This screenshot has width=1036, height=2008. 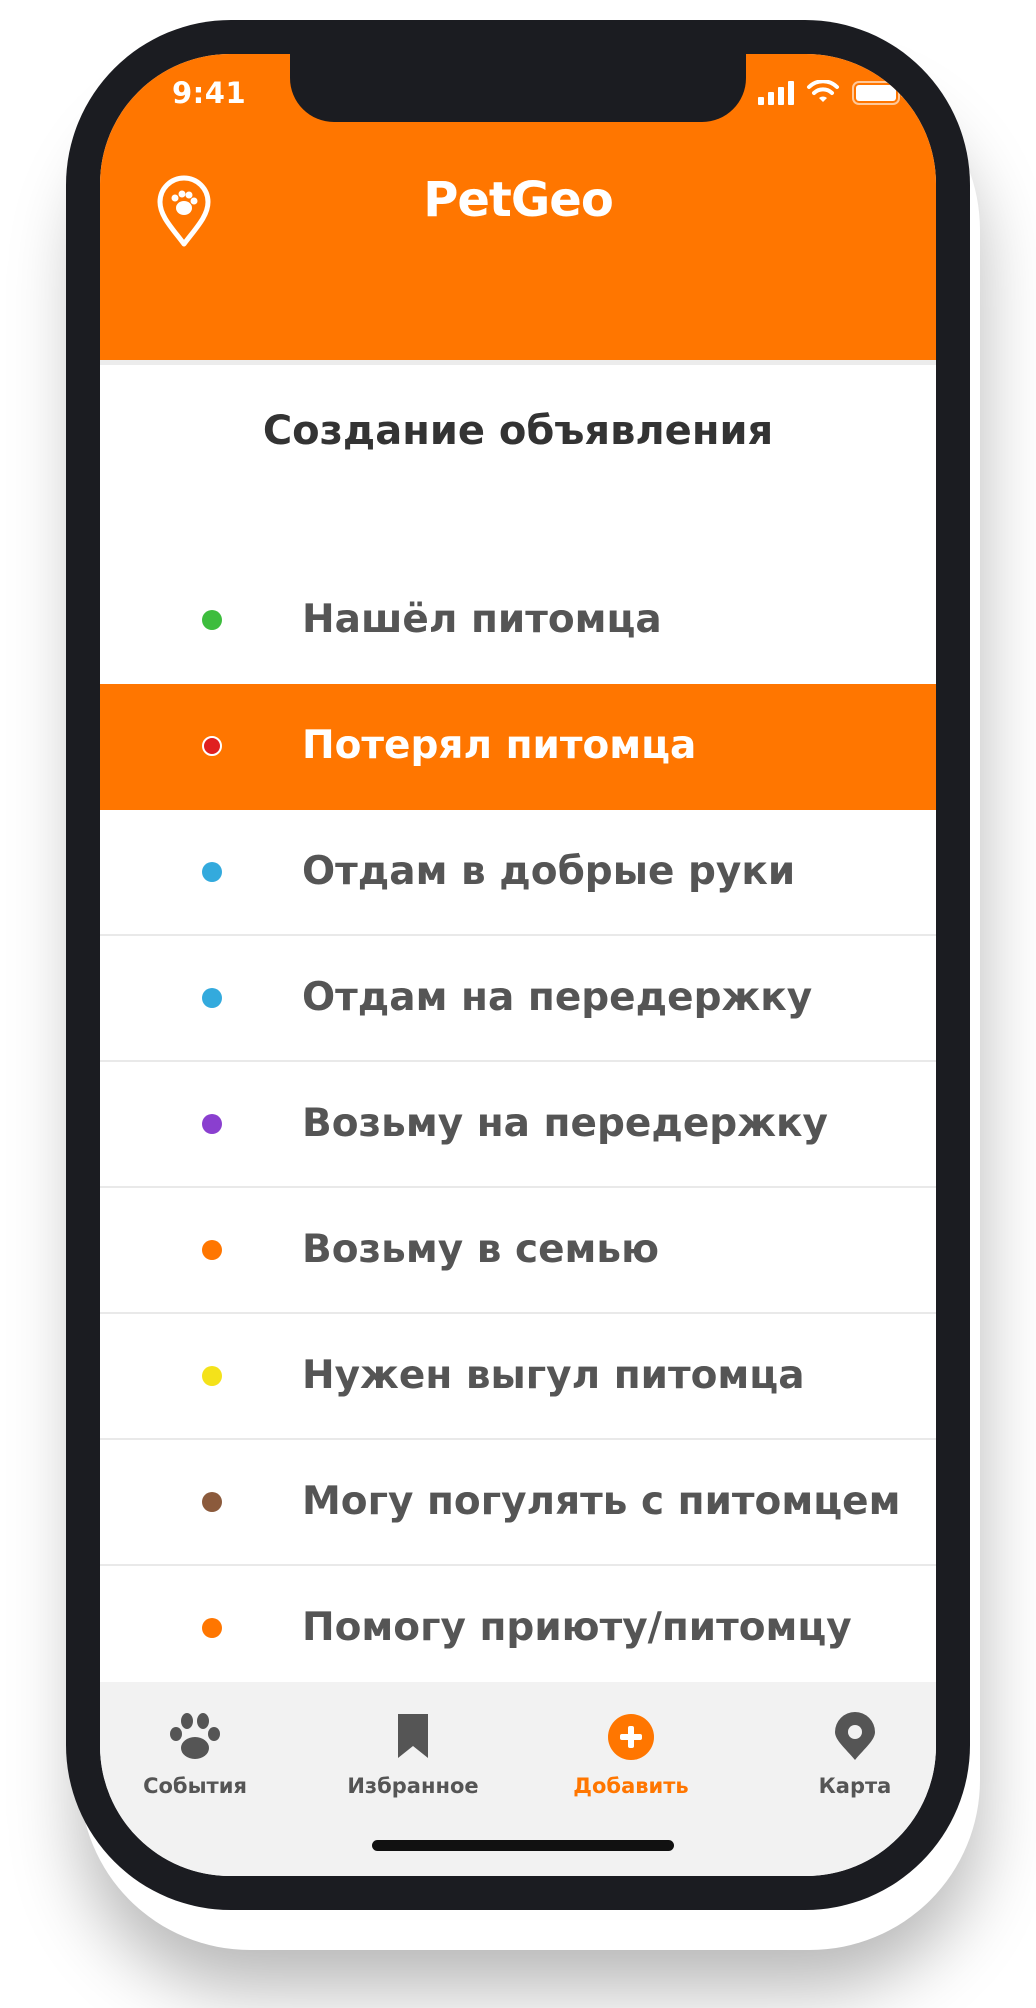 I want to click on plus-circle-icon, so click(x=631, y=1737).